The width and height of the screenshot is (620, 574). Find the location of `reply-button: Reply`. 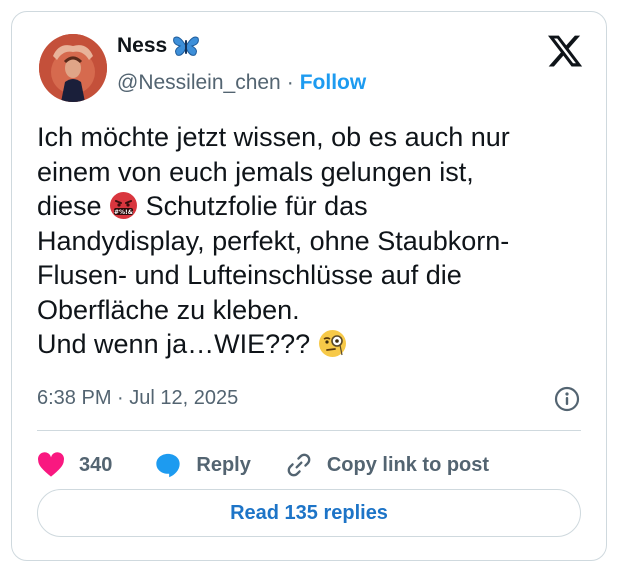

reply-button: Reply is located at coordinates (202, 465).